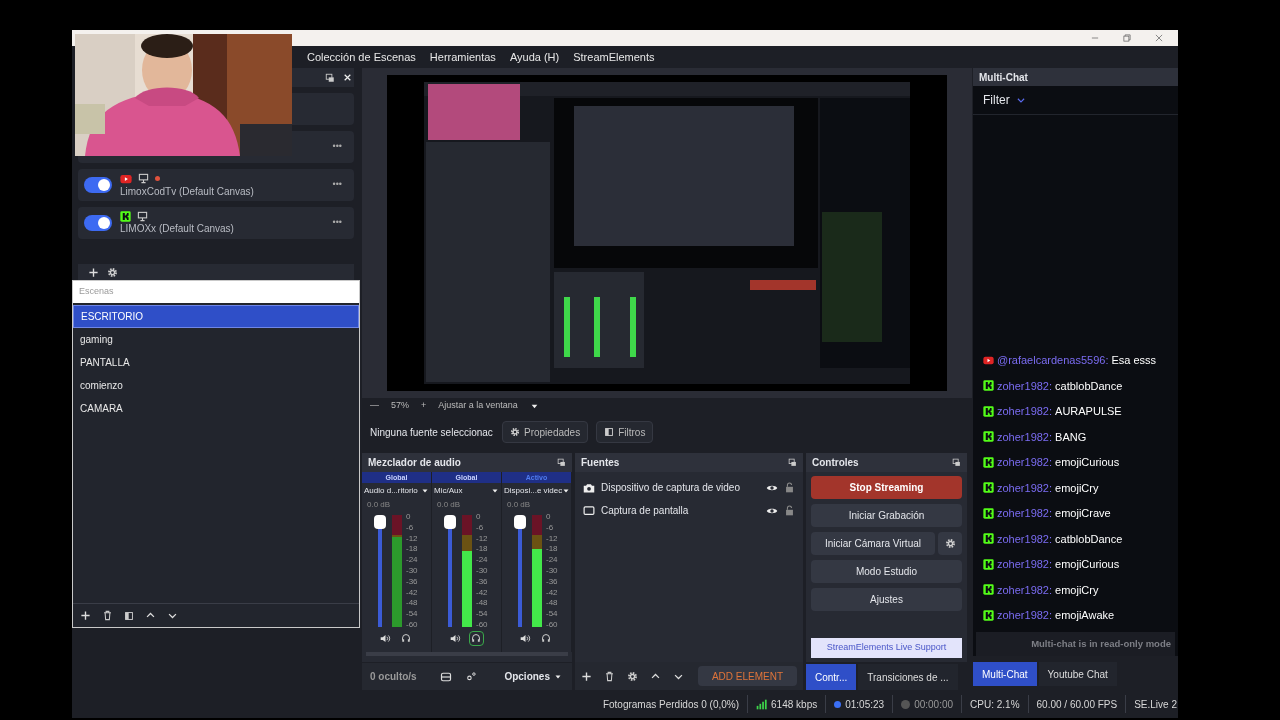 Image resolution: width=1280 pixels, height=720 pixels. I want to click on toolbar-button: Filtros, so click(625, 432).